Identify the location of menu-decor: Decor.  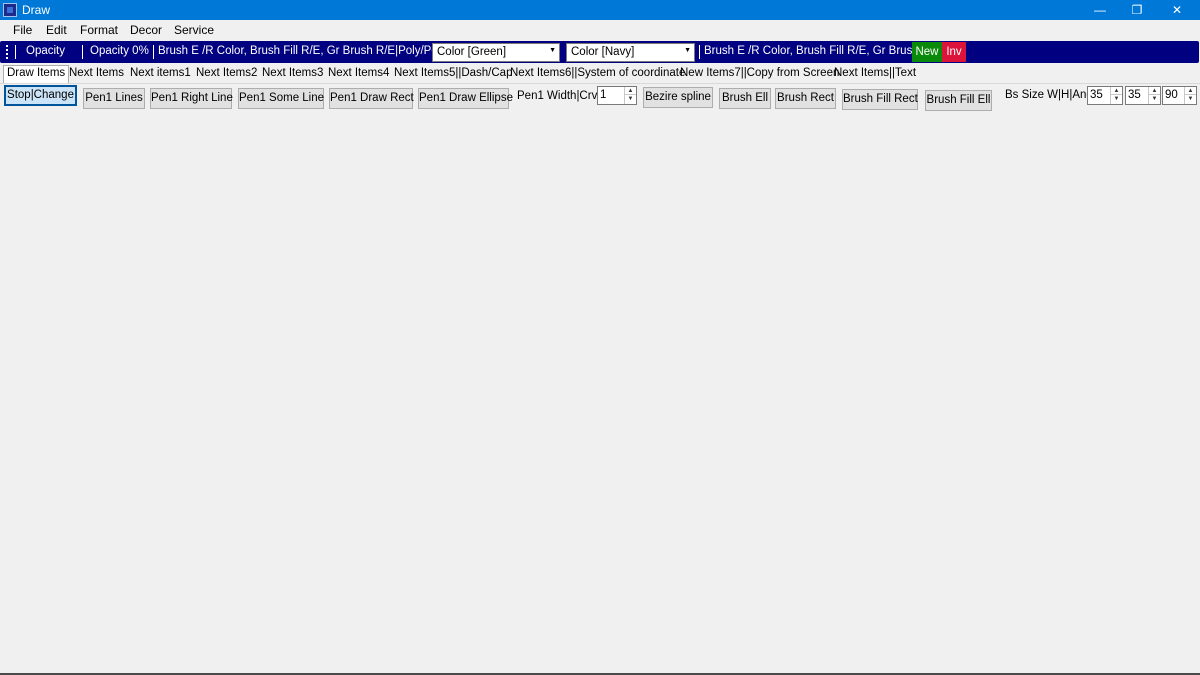
(146, 30).